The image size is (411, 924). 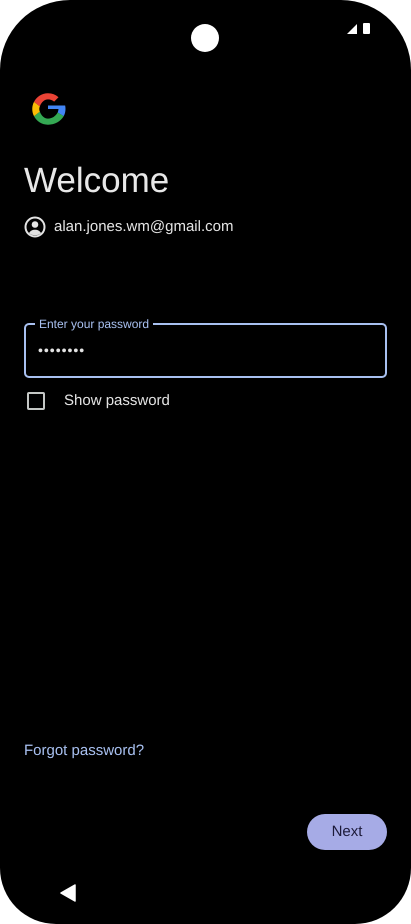 I want to click on welcome-heading: Welcome, so click(x=97, y=181).